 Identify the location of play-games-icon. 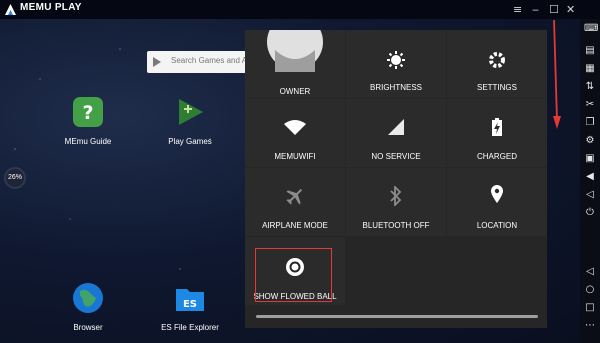
(191, 112).